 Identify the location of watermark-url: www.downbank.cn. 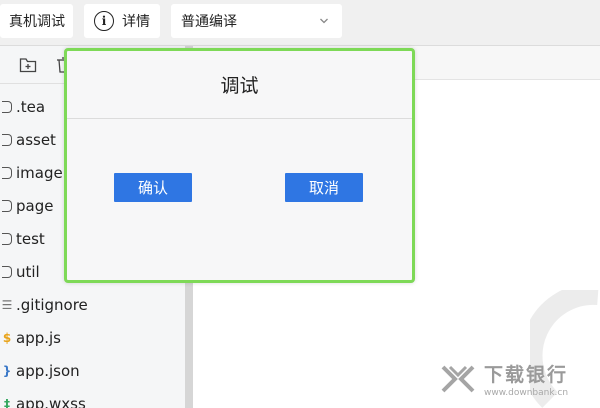
(526, 393).